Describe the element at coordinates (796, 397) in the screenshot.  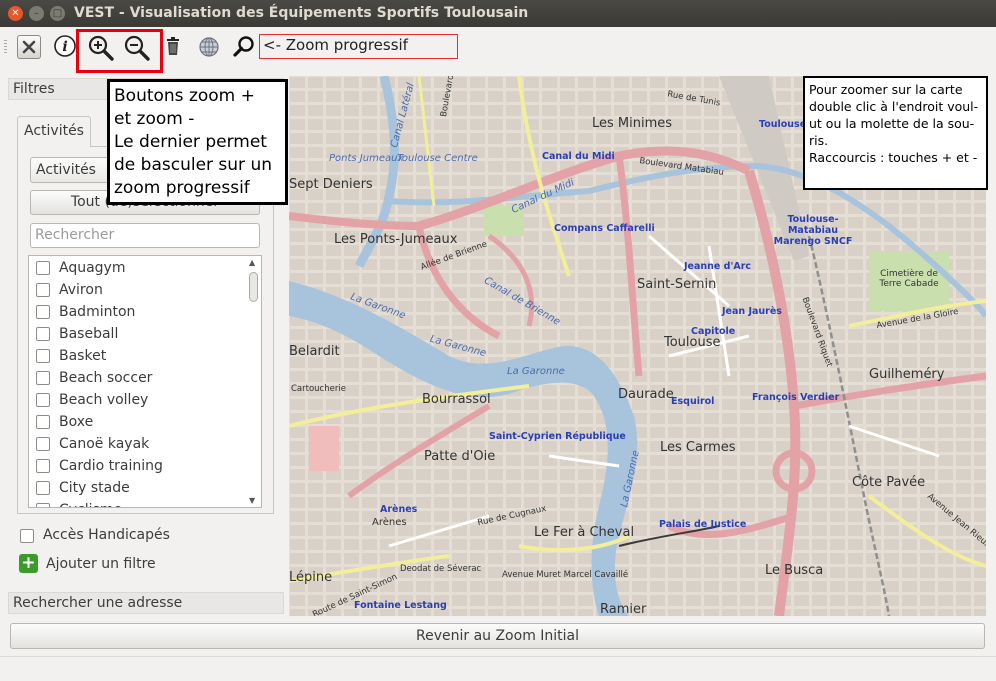
I see `station-label: François Verdier` at that location.